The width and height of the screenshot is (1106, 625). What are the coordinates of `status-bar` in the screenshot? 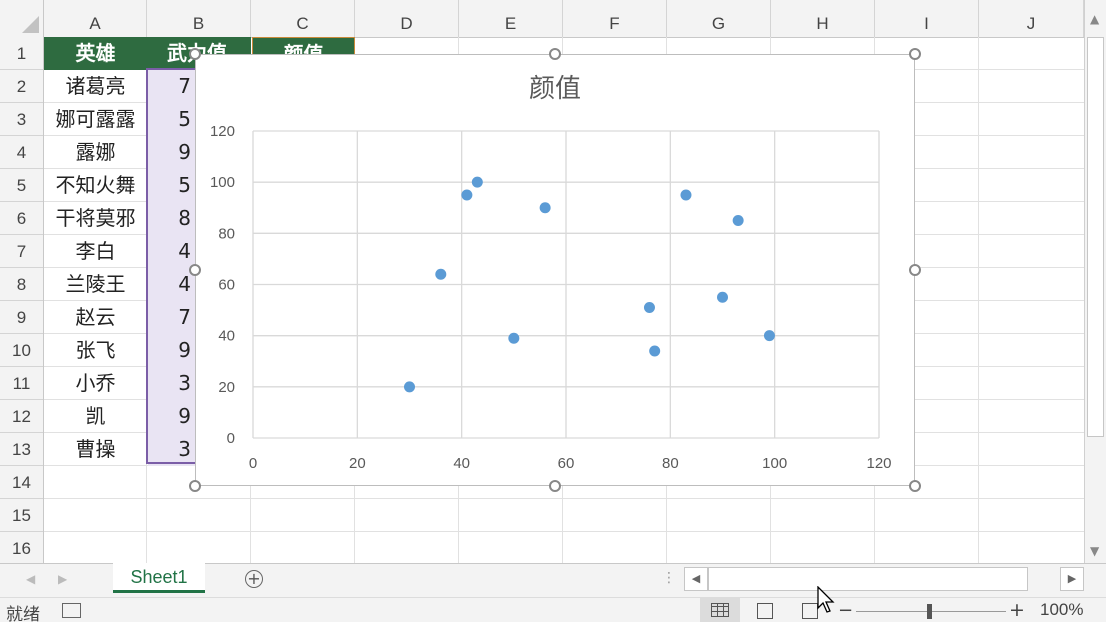 It's located at (553, 609).